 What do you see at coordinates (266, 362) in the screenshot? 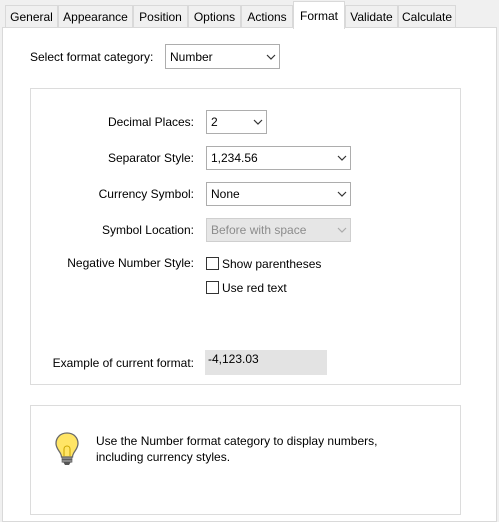
I see `example-format-value: -4,123.03` at bounding box center [266, 362].